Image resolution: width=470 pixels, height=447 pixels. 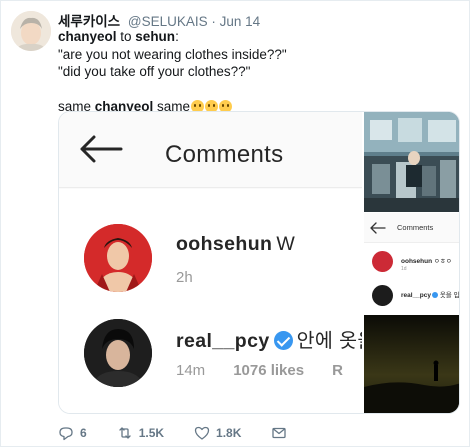 I want to click on tweet-line-3: "did you take off your clothes??", so click(x=154, y=71).